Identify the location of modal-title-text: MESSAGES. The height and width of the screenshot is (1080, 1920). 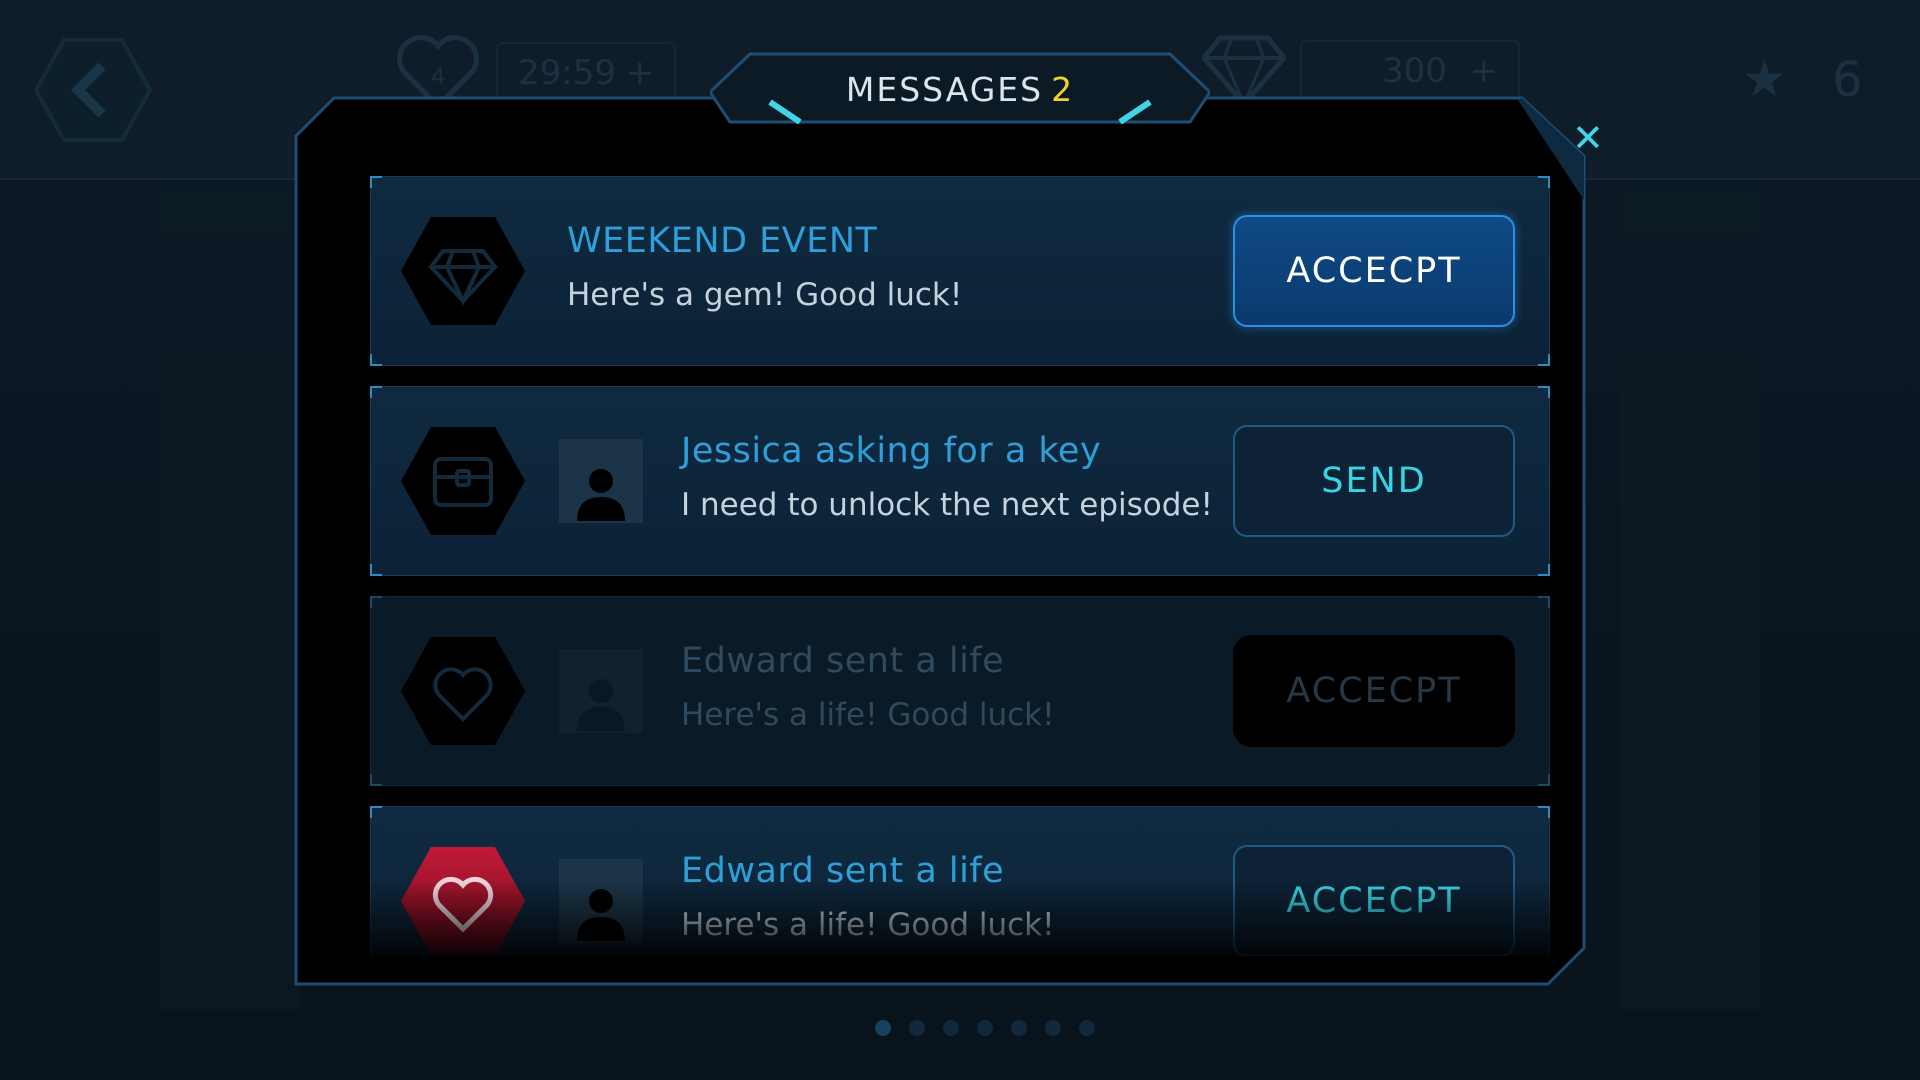
(944, 89).